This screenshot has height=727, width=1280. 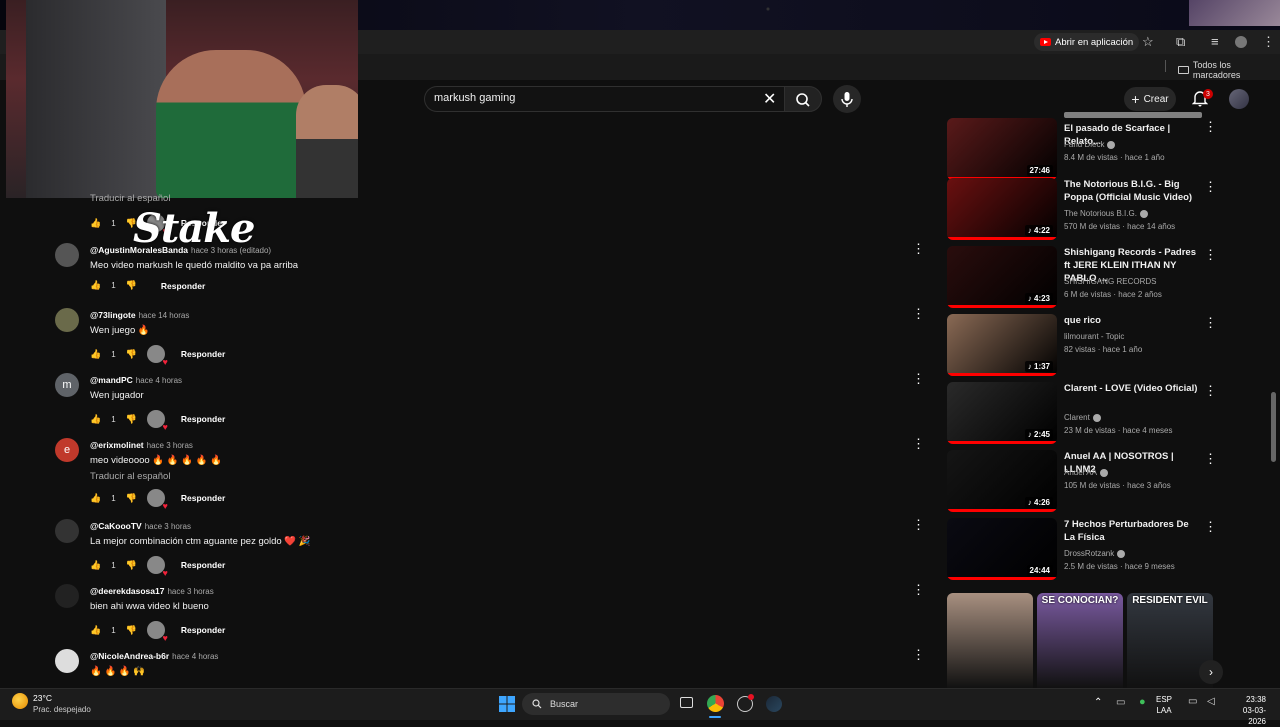 What do you see at coordinates (774, 704) in the screenshot?
I see `steam-icon` at bounding box center [774, 704].